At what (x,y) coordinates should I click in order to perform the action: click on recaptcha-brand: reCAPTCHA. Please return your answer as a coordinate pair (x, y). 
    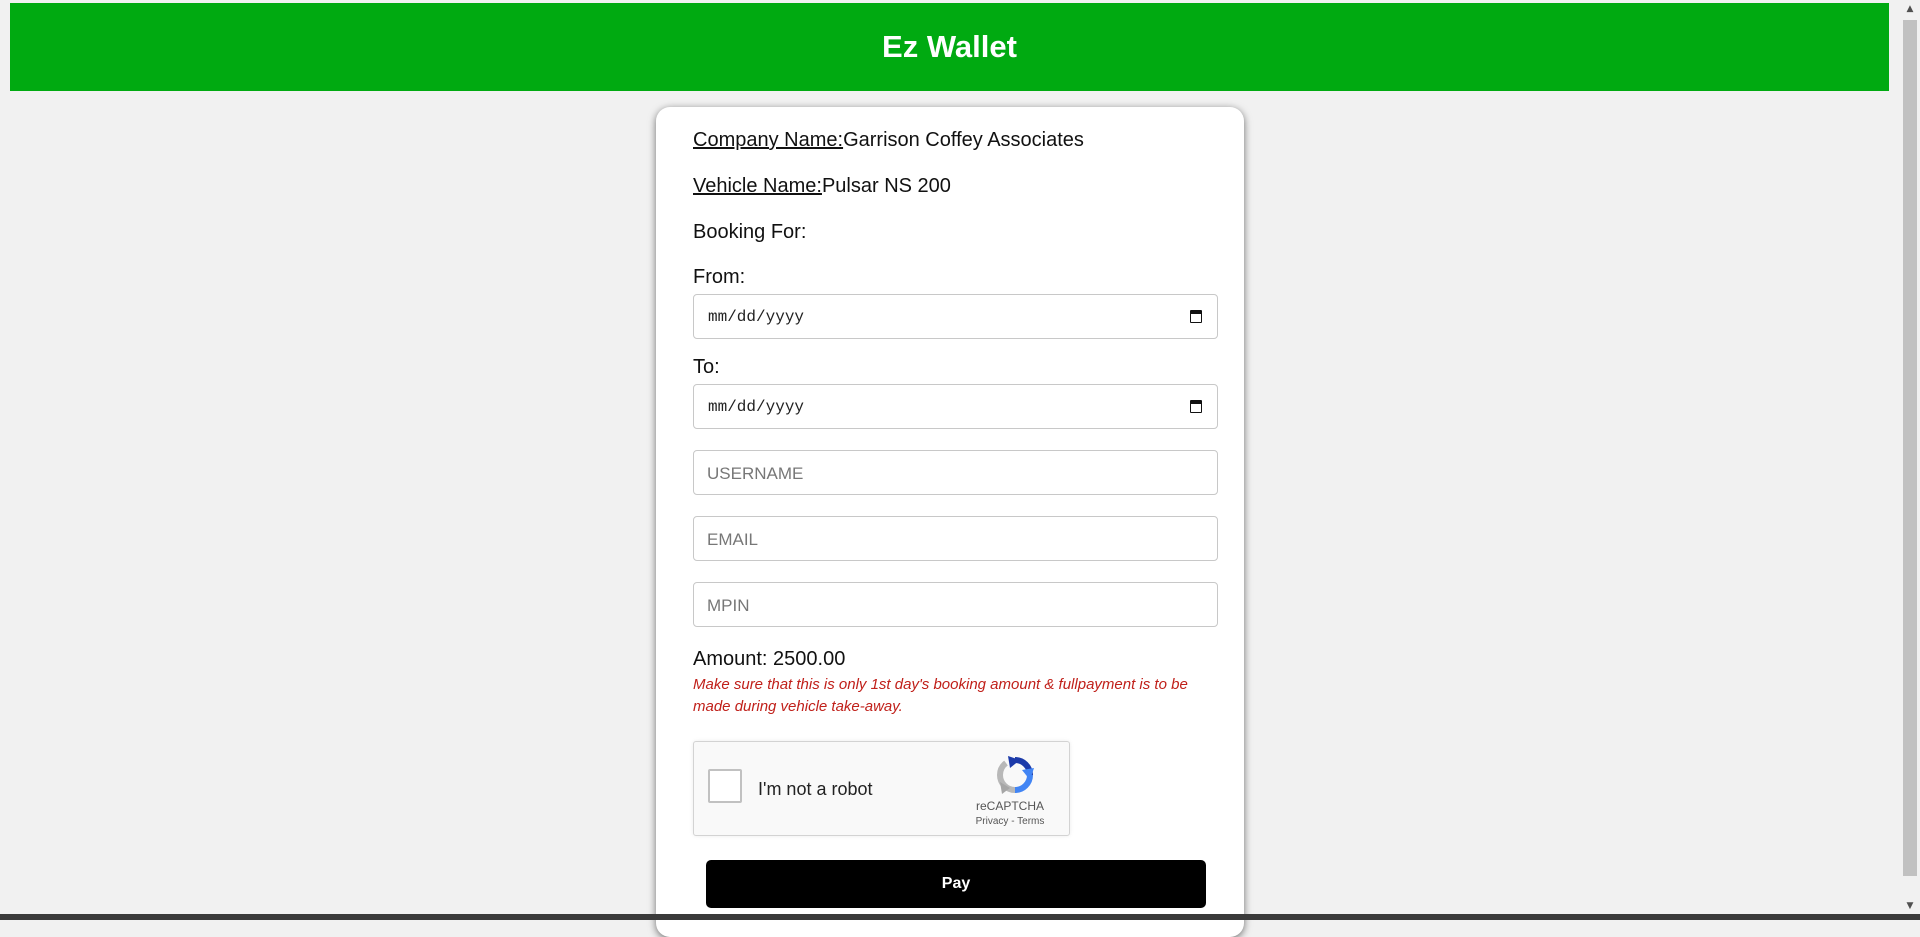
    Looking at the image, I should click on (1009, 806).